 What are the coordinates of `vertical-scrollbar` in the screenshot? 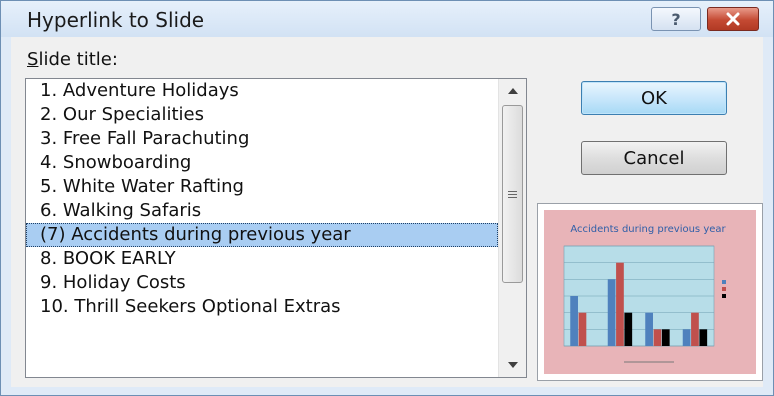 It's located at (512, 228).